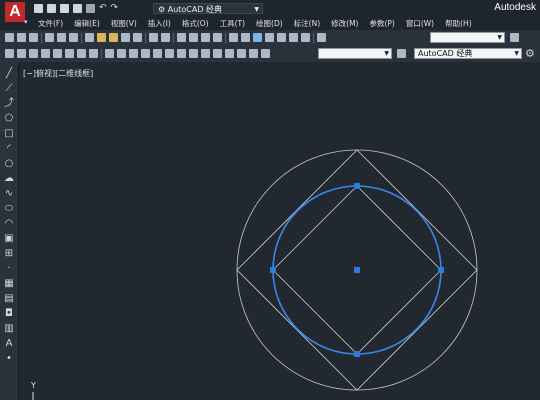  Describe the element at coordinates (33, 385) in the screenshot. I see `ucs-y-label: Y` at that location.